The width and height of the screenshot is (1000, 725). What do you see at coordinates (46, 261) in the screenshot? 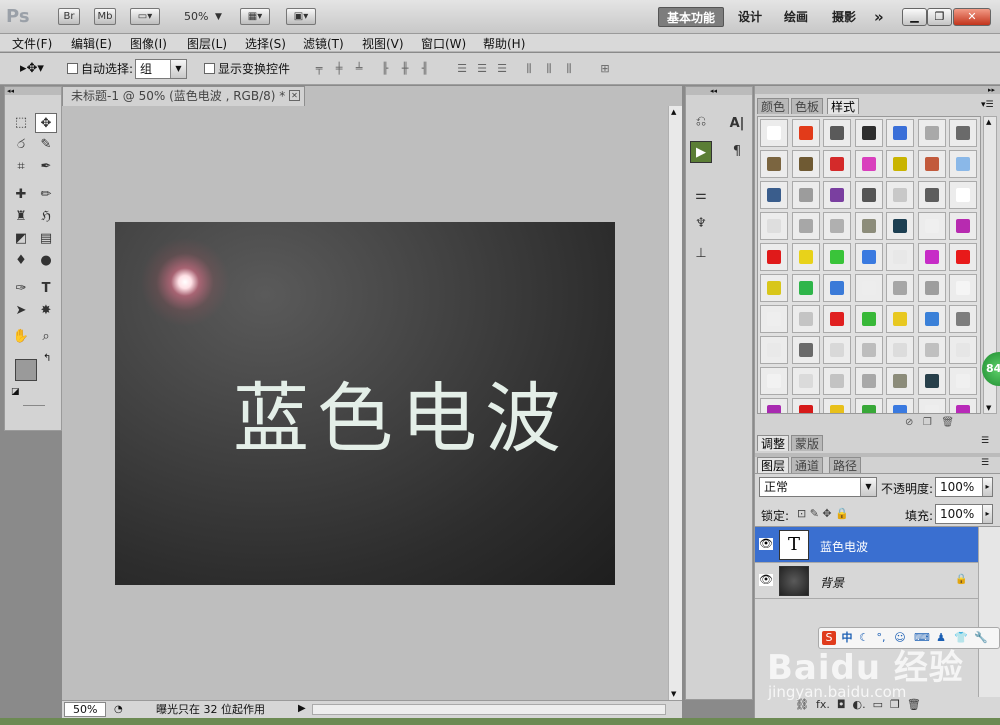
I see `dodge-tool-icon: ●` at bounding box center [46, 261].